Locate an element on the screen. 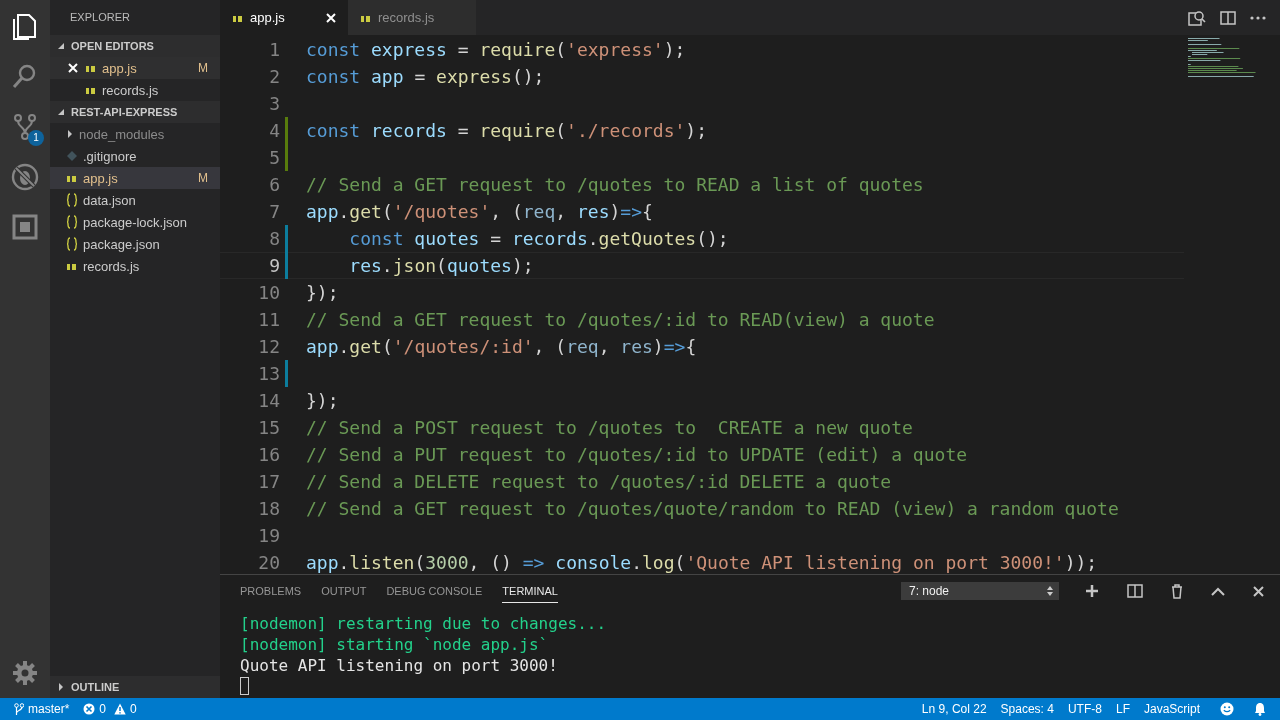  line-number: 4 is located at coordinates (274, 130).